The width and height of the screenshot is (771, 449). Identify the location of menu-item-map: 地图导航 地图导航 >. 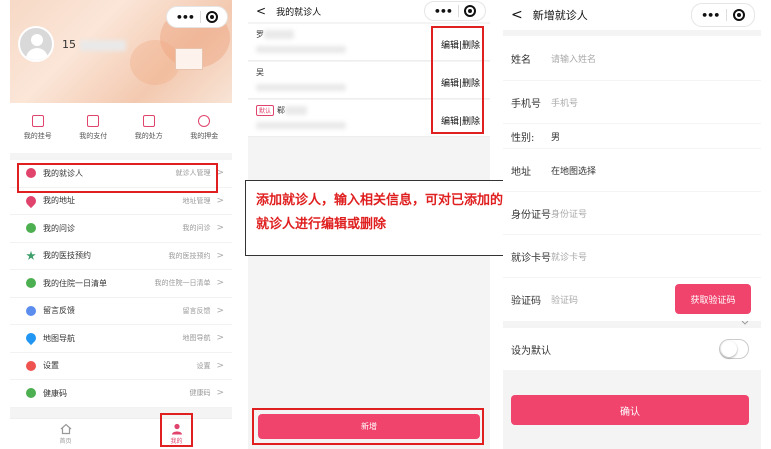
(121, 339).